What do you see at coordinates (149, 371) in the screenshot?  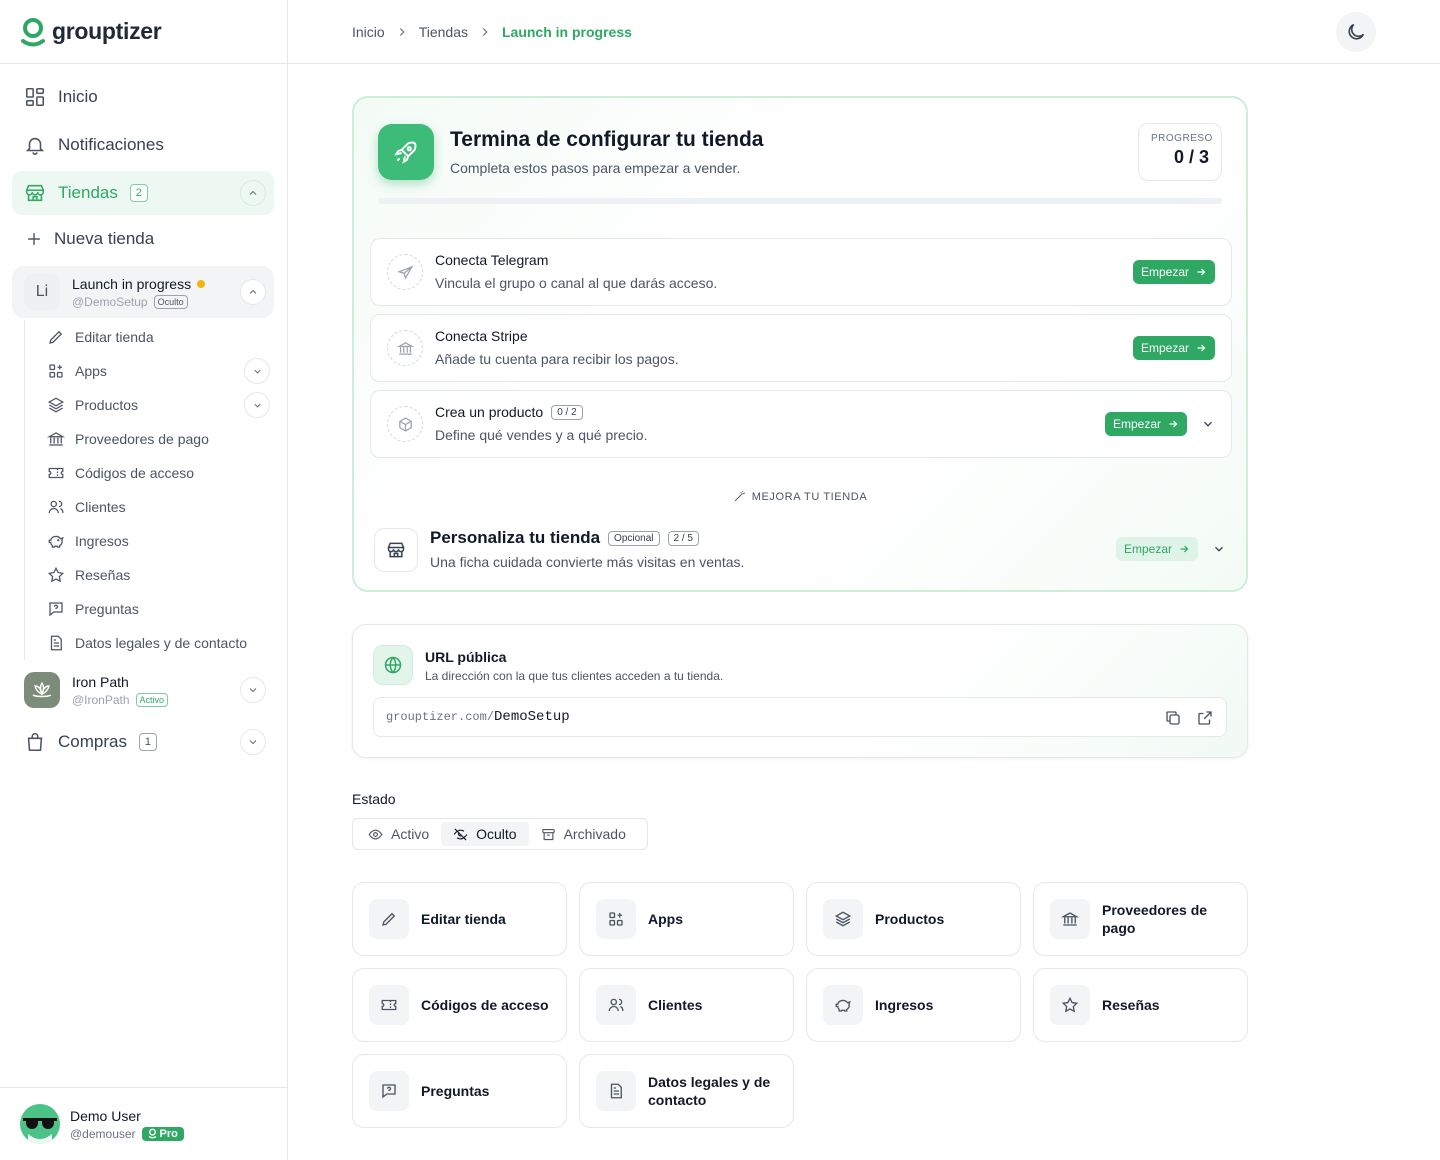 I see `submenu-apps: Apps` at bounding box center [149, 371].